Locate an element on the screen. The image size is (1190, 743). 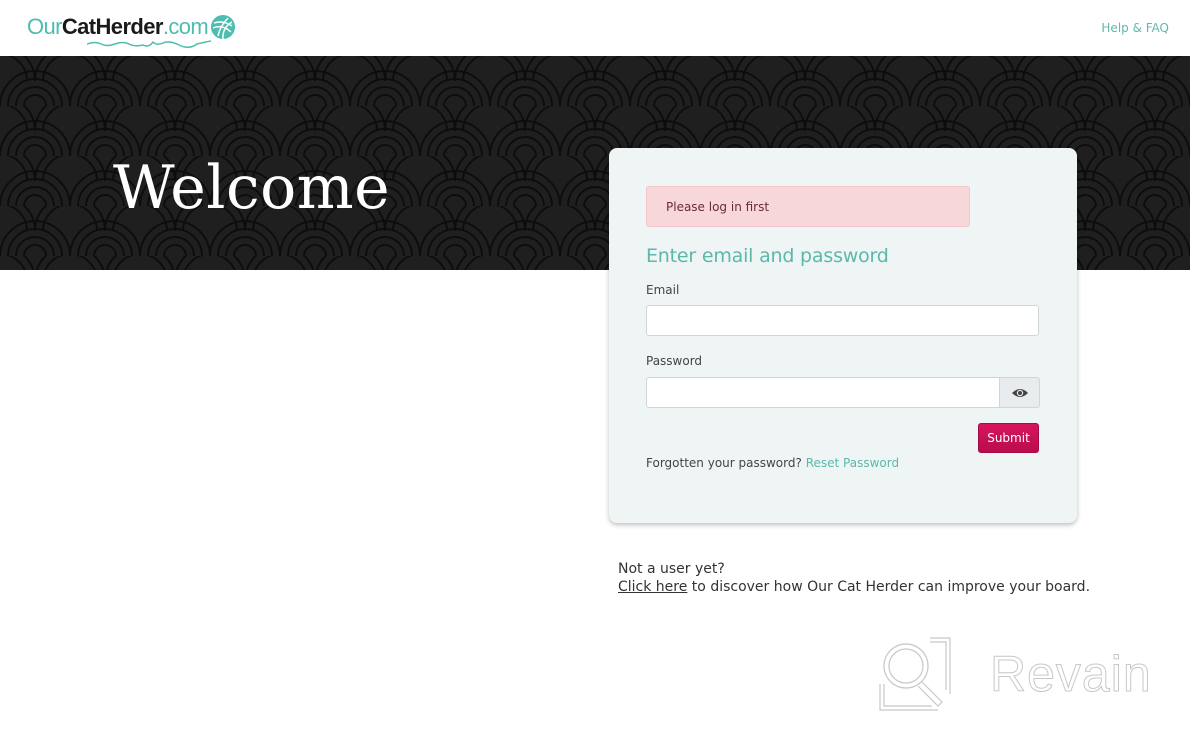
show-password-button is located at coordinates (1019, 392).